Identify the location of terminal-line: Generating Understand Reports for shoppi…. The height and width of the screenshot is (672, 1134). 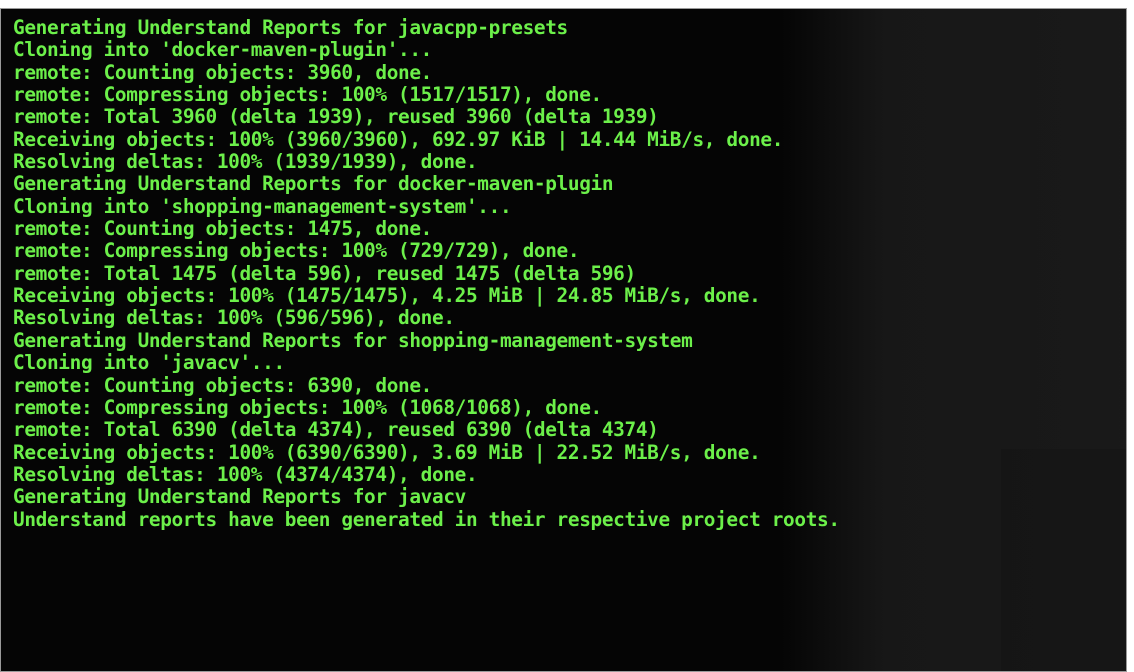
(353, 340).